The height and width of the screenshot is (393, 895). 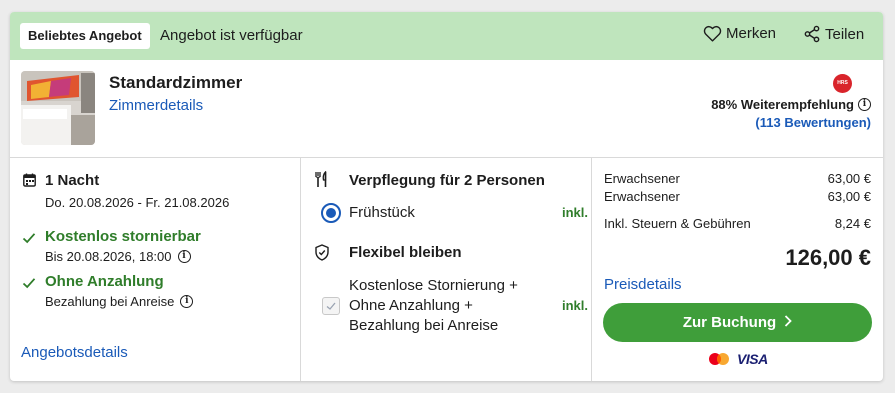 What do you see at coordinates (331, 213) in the screenshot?
I see `breakfast-radio` at bounding box center [331, 213].